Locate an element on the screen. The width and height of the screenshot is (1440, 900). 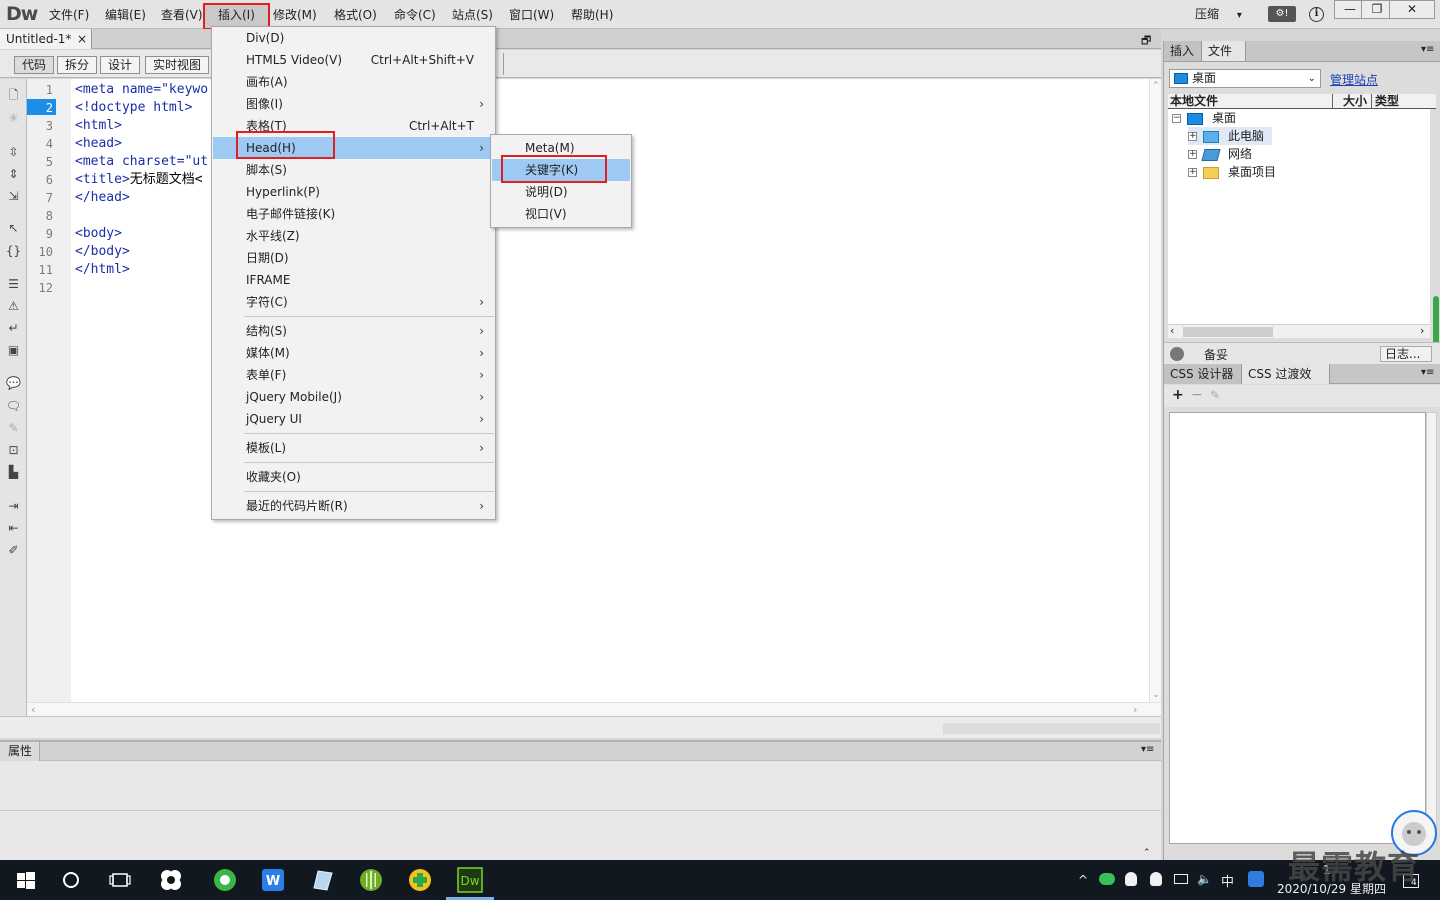
properties-tab: 属性 is located at coordinates (20, 751).